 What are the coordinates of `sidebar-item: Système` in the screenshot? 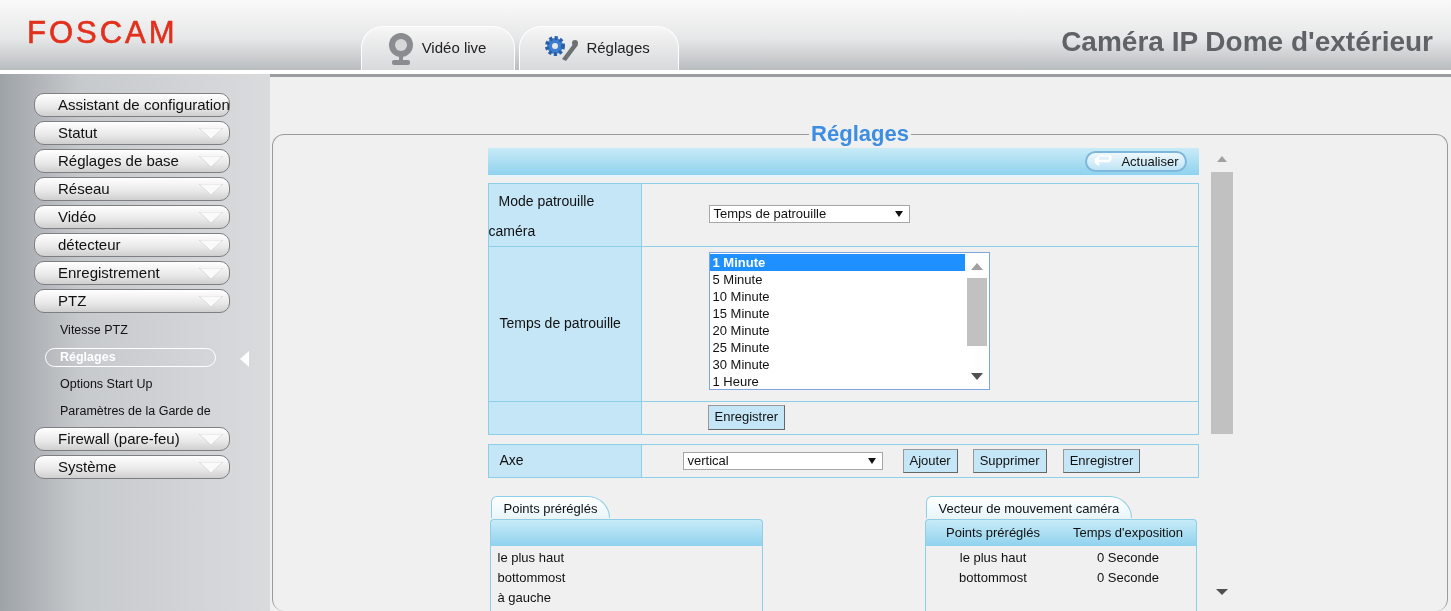 It's located at (132, 467).